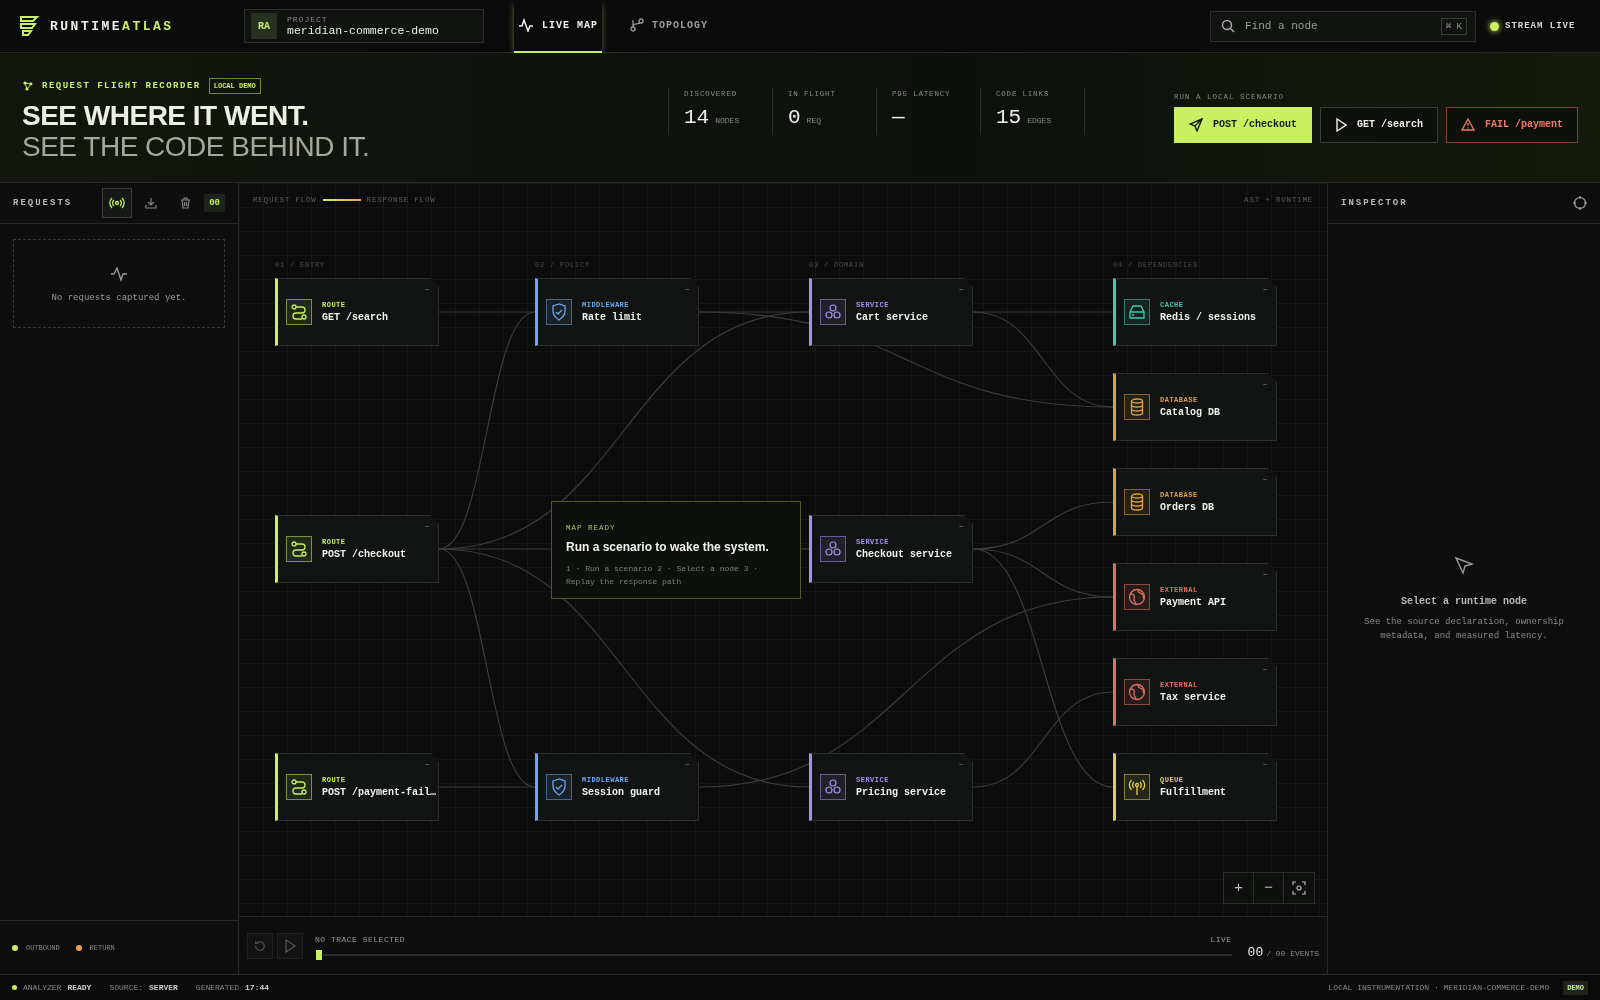 The width and height of the screenshot is (1600, 1000). What do you see at coordinates (1378, 124) in the screenshot?
I see `scenario-button: GET /search` at bounding box center [1378, 124].